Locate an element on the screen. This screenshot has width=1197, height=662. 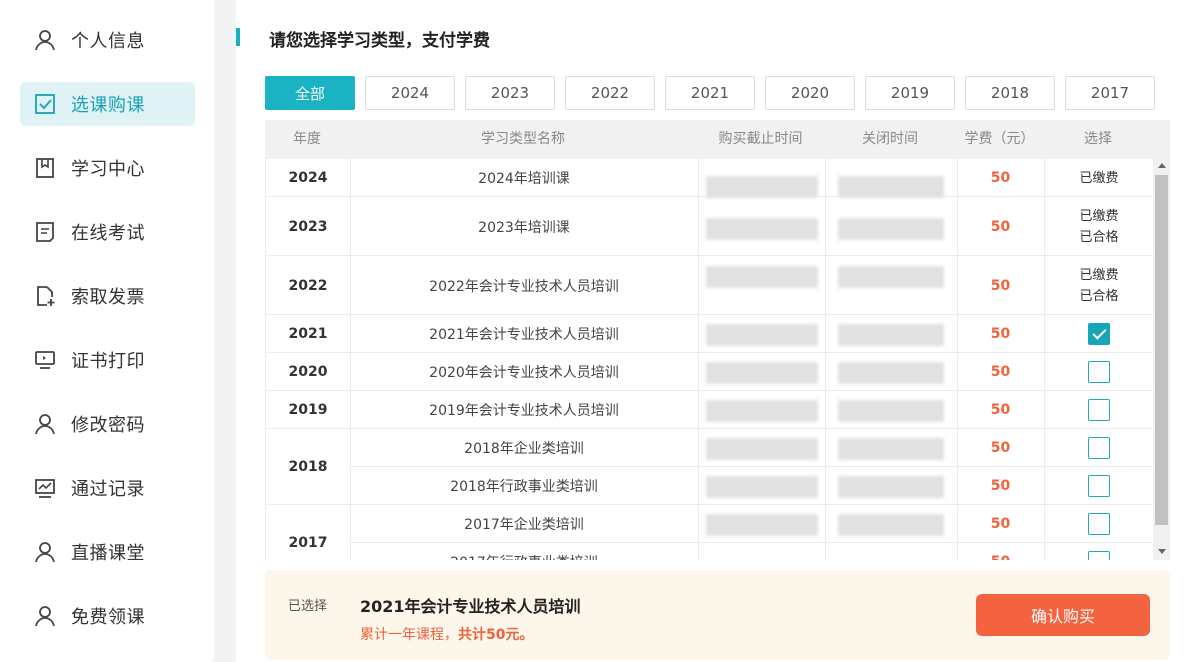
year-cell: 2018 is located at coordinates (308, 467).